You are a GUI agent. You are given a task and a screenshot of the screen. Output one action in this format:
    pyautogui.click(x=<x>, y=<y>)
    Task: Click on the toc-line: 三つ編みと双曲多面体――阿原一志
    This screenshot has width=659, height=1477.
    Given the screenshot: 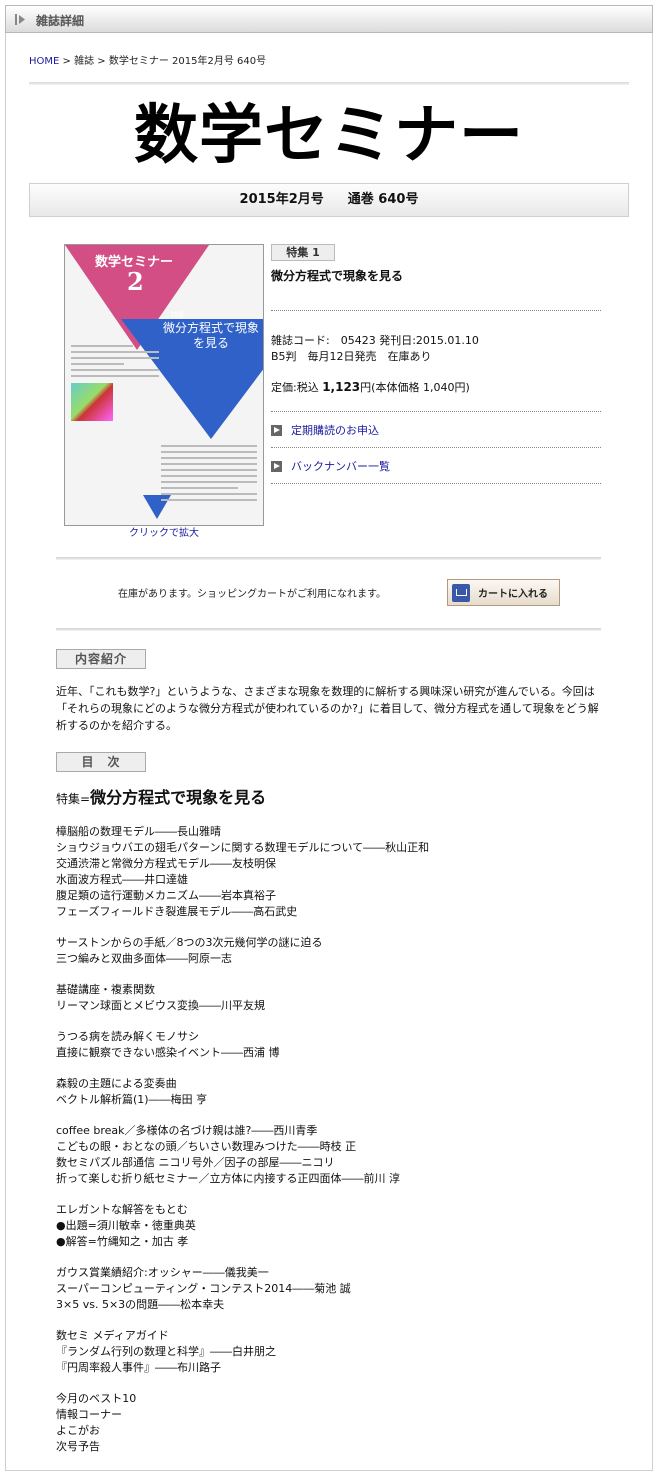 What is the action you would take?
    pyautogui.click(x=144, y=958)
    